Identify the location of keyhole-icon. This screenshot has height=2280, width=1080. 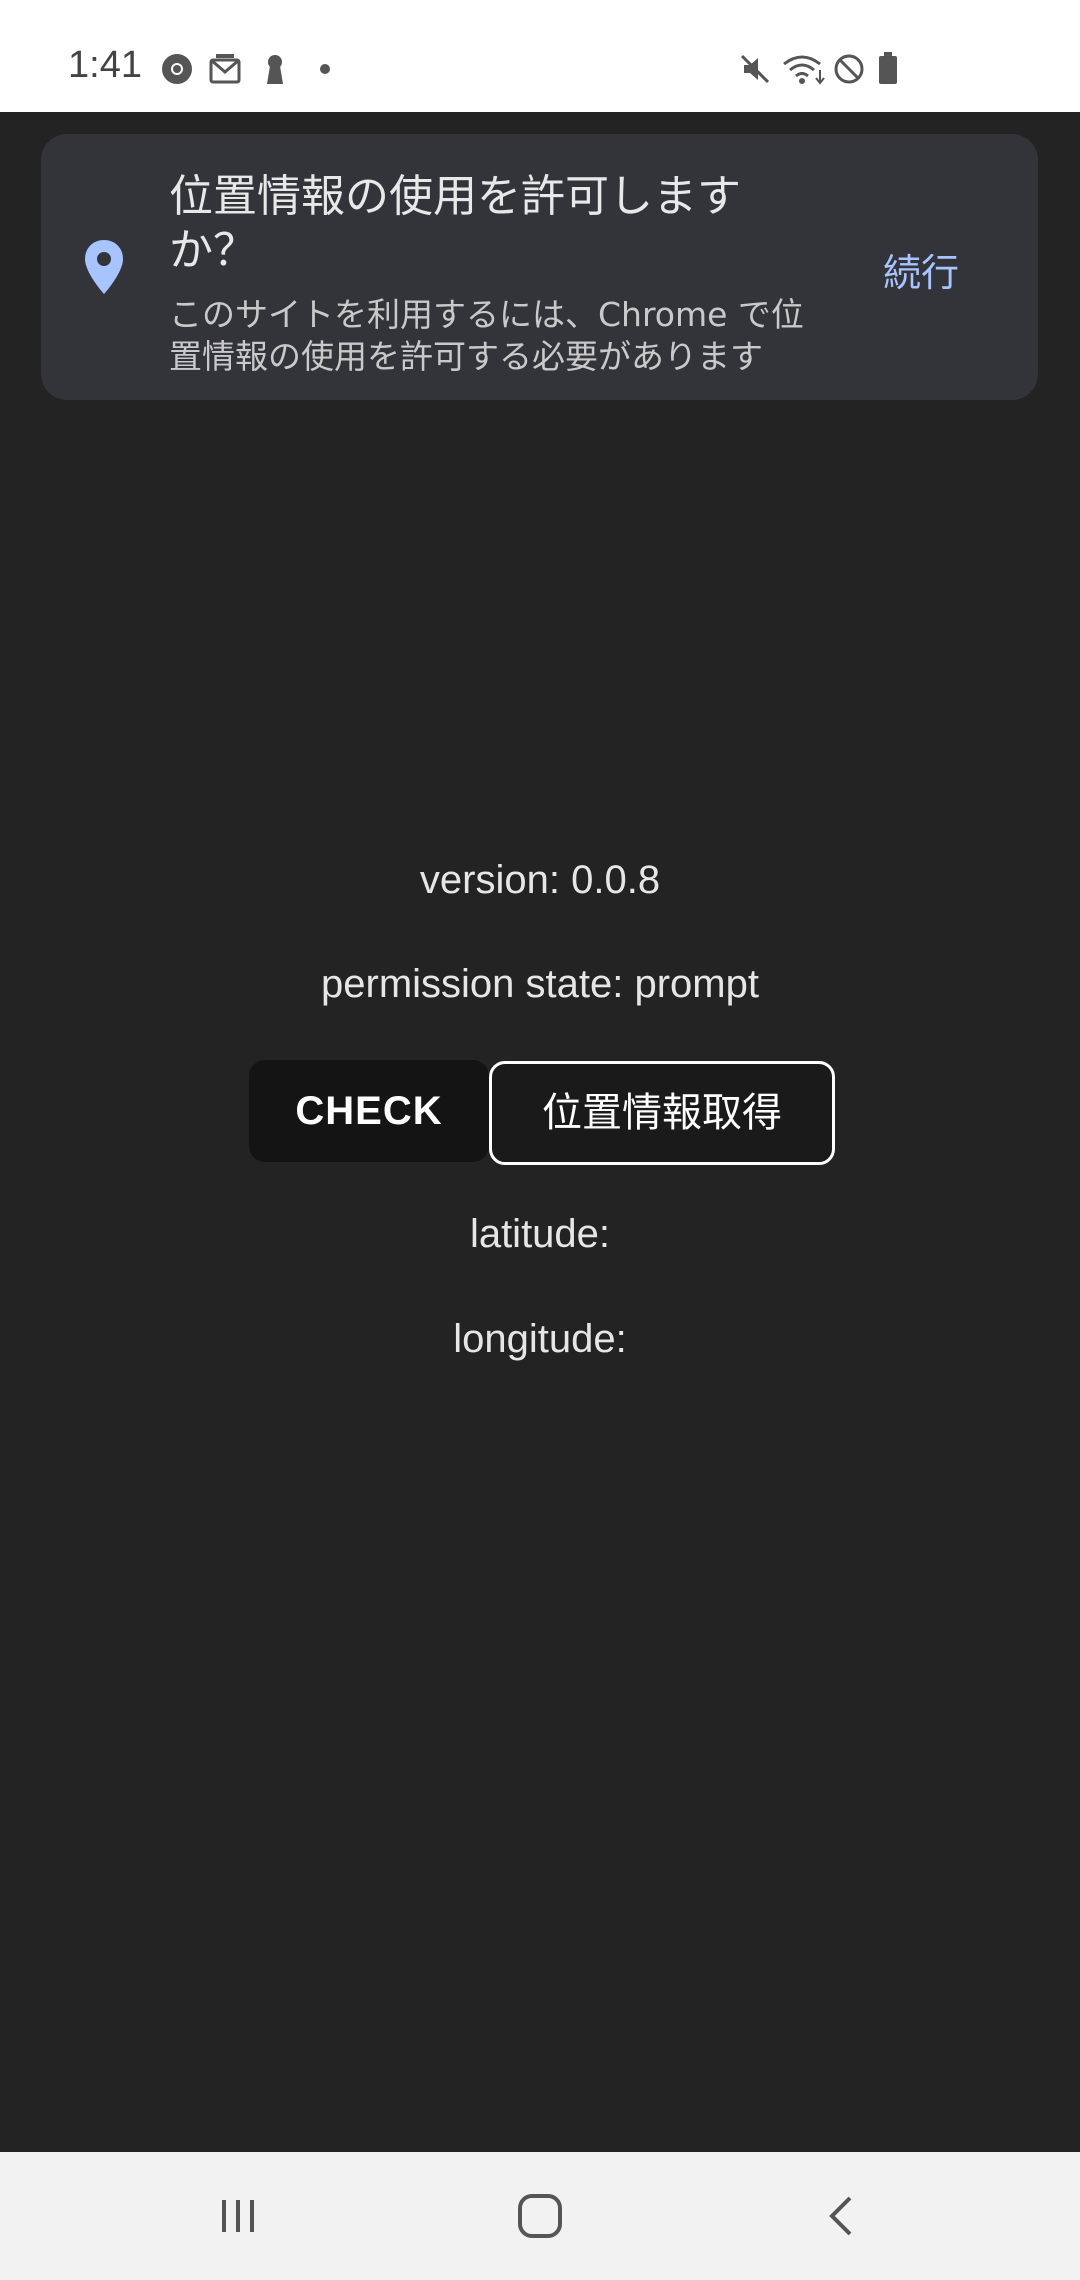
(275, 69).